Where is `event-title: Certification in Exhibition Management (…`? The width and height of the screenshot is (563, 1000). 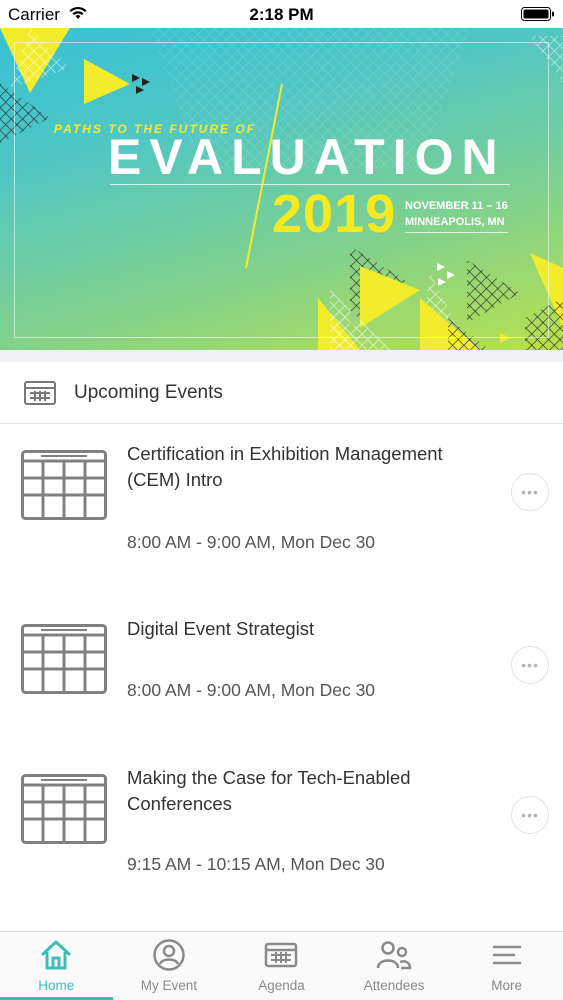
event-title: Certification in Exhibition Management (… is located at coordinates (305, 467).